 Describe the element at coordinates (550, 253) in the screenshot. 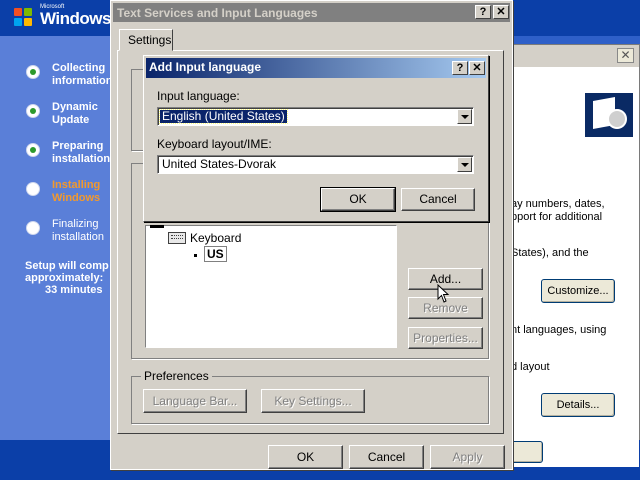

I see `regional-text-3: States), and the` at that location.